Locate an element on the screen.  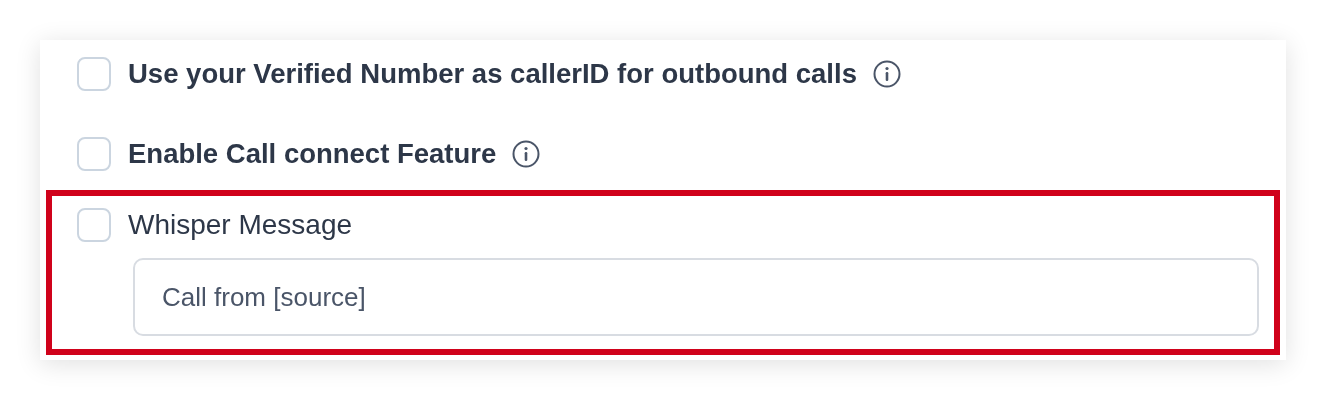
option-label: Enable Call connect Feature is located at coordinates (312, 154).